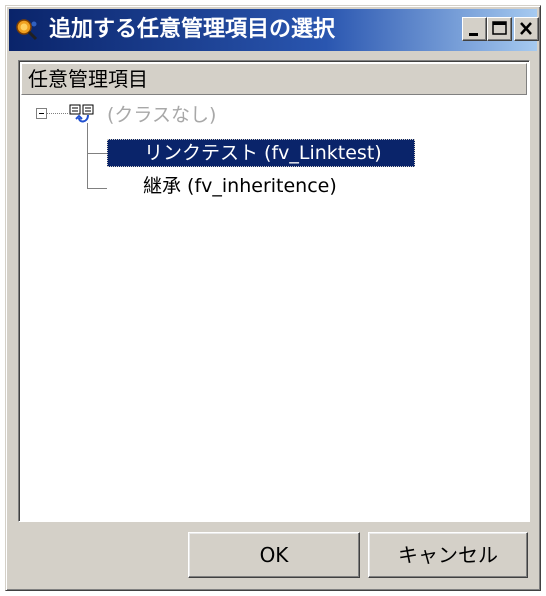 This screenshot has width=546, height=596. Describe the element at coordinates (161, 115) in the screenshot. I see `tree-root-label: (クラスなし)` at that location.